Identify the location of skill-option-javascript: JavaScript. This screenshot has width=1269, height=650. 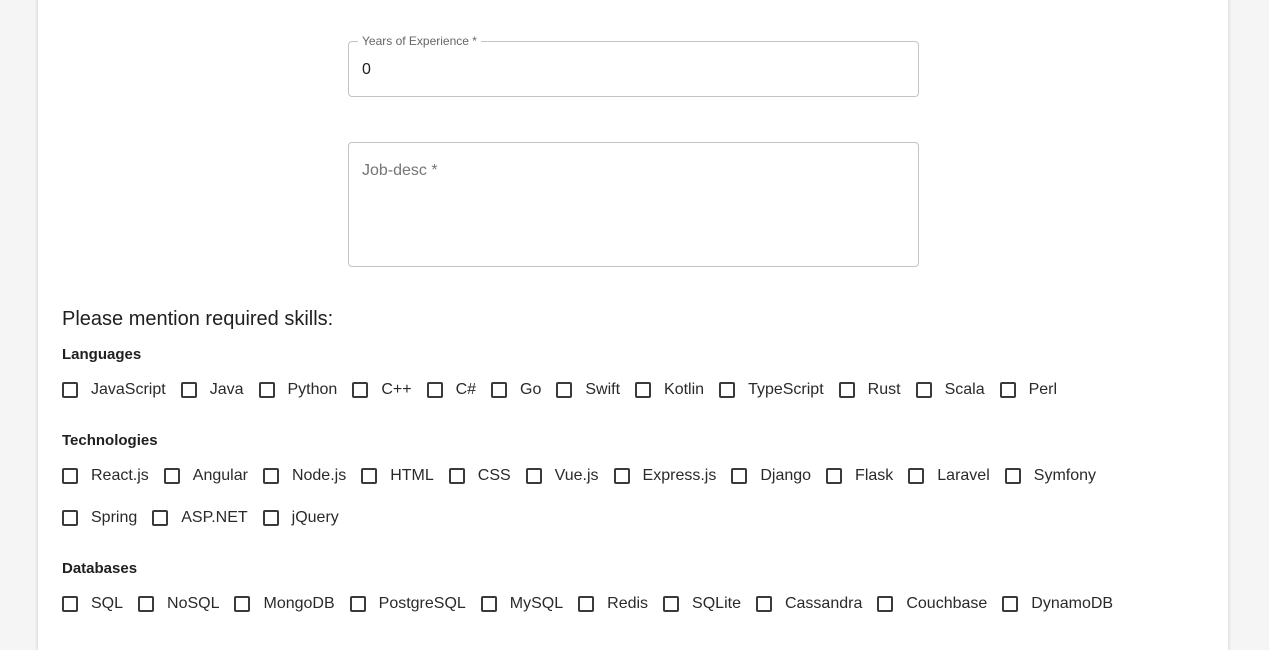
(114, 390).